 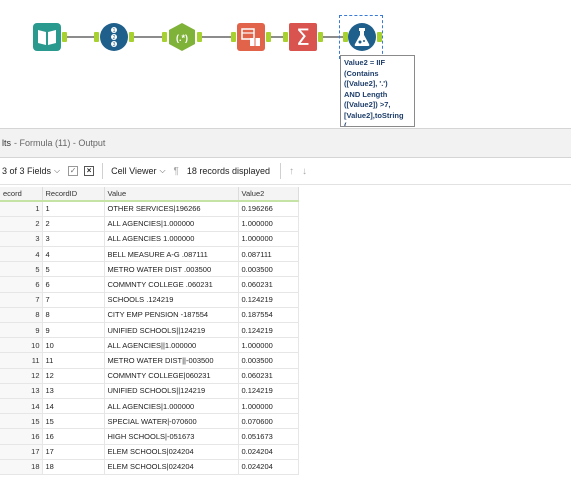 What do you see at coordinates (73, 376) in the screenshot?
I see `table-cell: 12` at bounding box center [73, 376].